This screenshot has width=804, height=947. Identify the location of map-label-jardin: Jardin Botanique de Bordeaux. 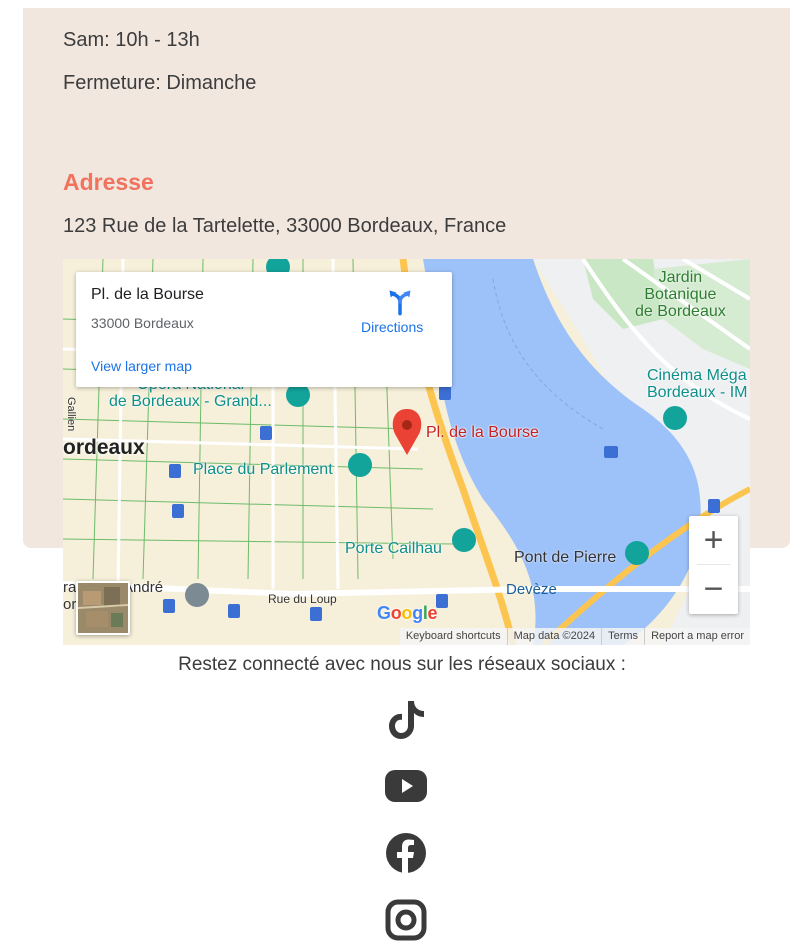
(680, 294).